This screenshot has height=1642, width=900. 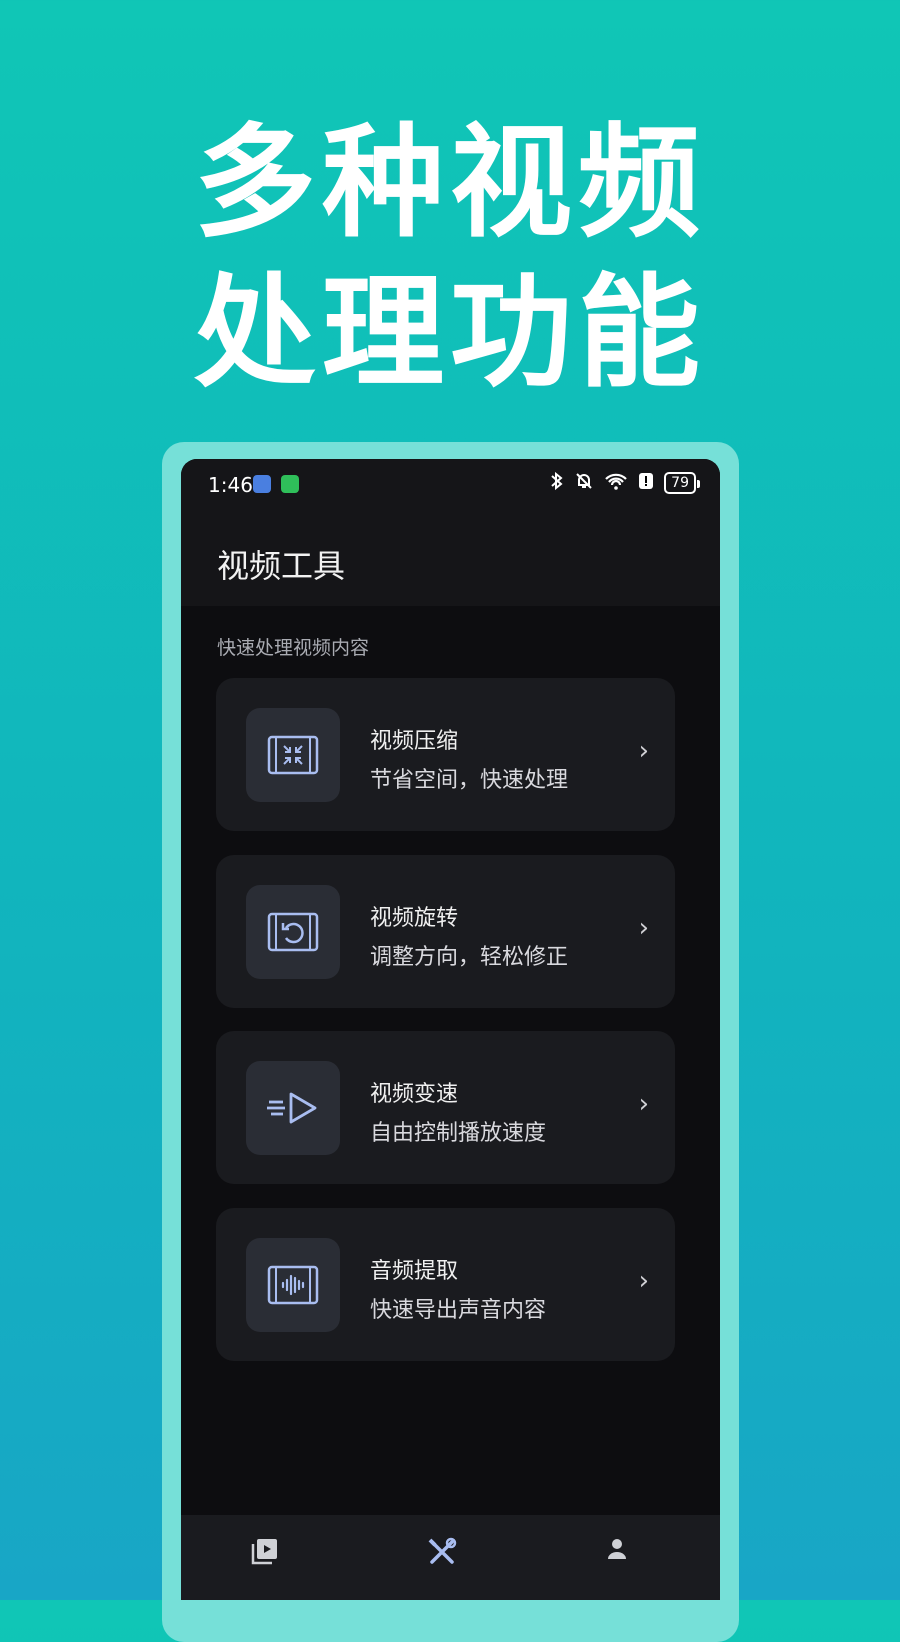 What do you see at coordinates (458, 1310) in the screenshot?
I see `card-description: 快速导出声音内容` at bounding box center [458, 1310].